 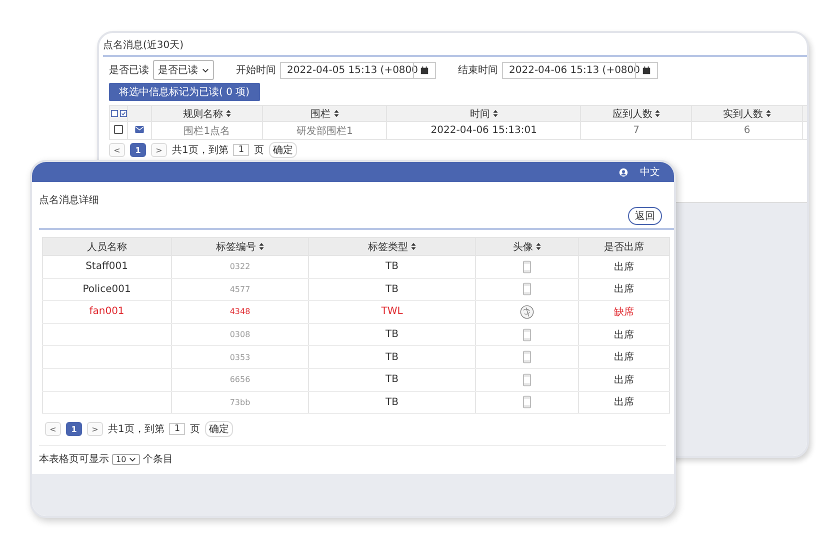 I want to click on tag-number: 6656, so click(x=240, y=379).